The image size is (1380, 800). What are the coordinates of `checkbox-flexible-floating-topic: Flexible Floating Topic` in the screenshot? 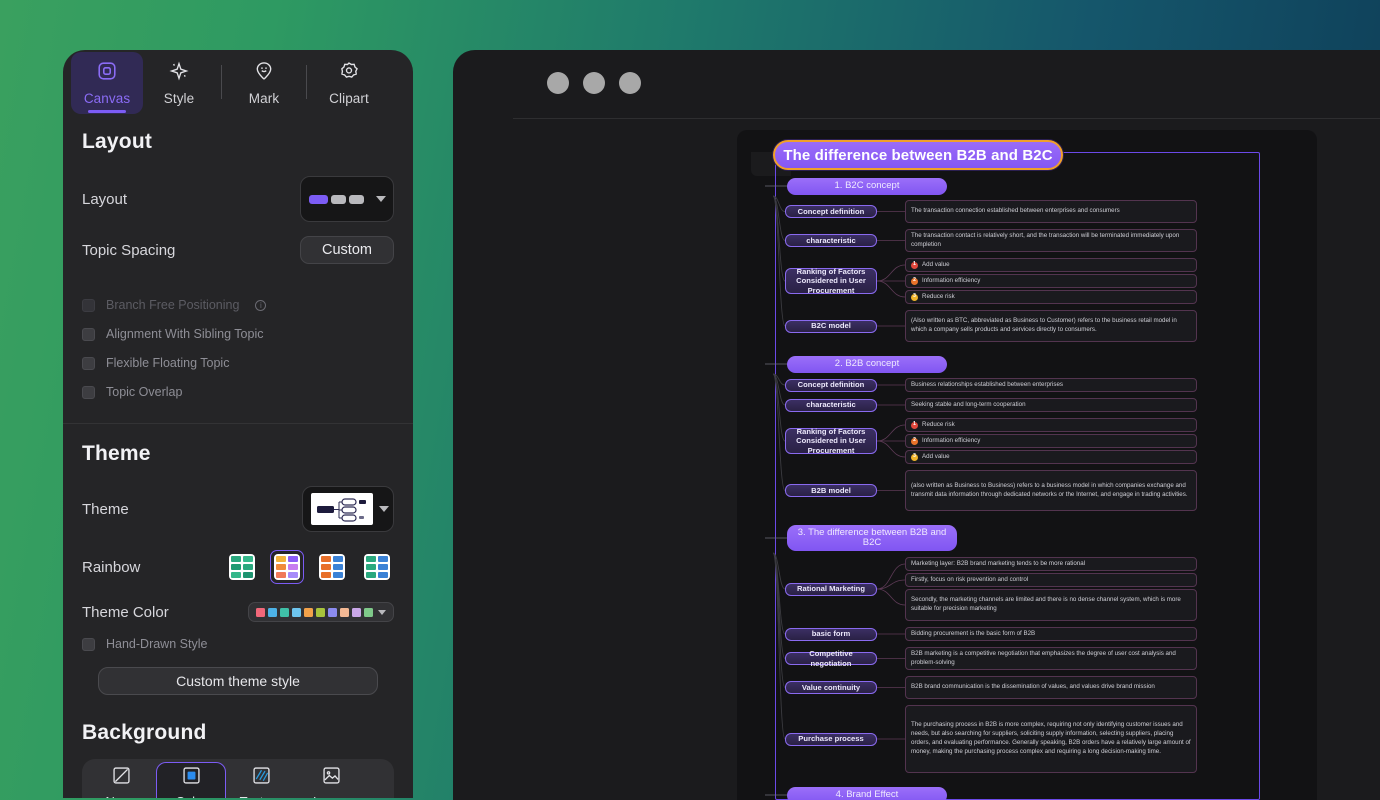 It's located at (238, 363).